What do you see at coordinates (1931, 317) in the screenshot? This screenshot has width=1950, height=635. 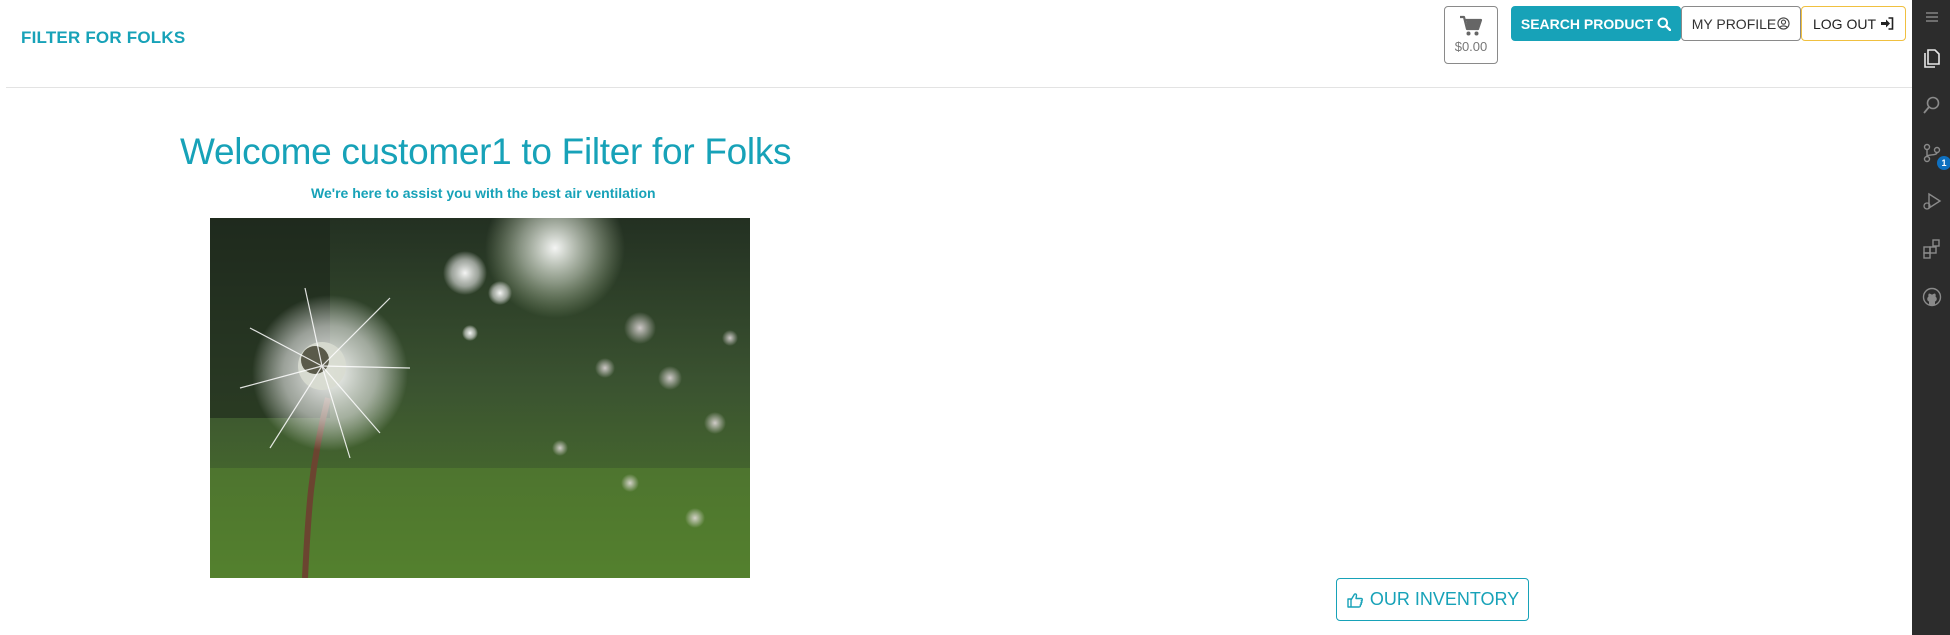 I see `activity-bar: 1` at bounding box center [1931, 317].